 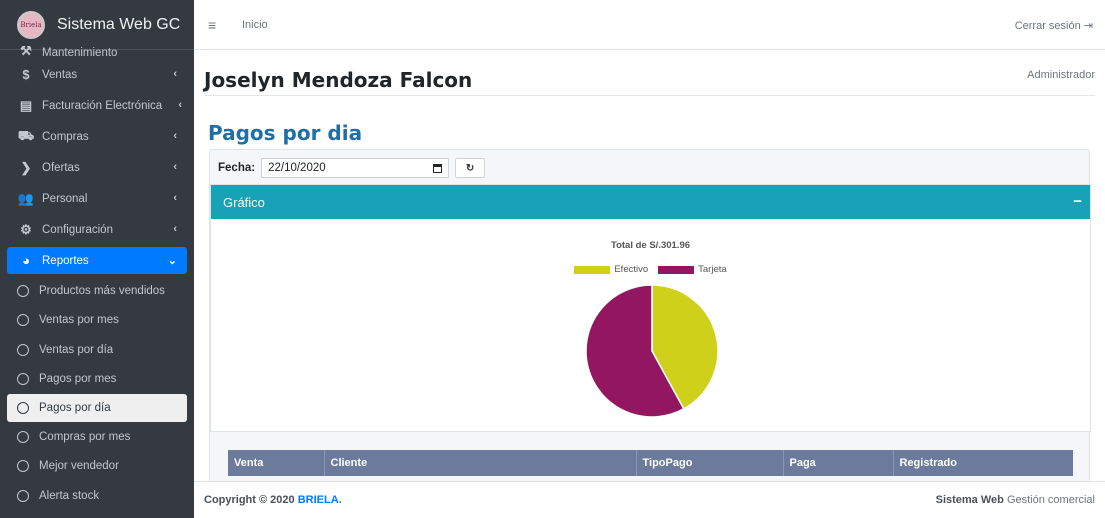 I want to click on footer-right: Sistema Web Gestión comercial, so click(x=1015, y=500).